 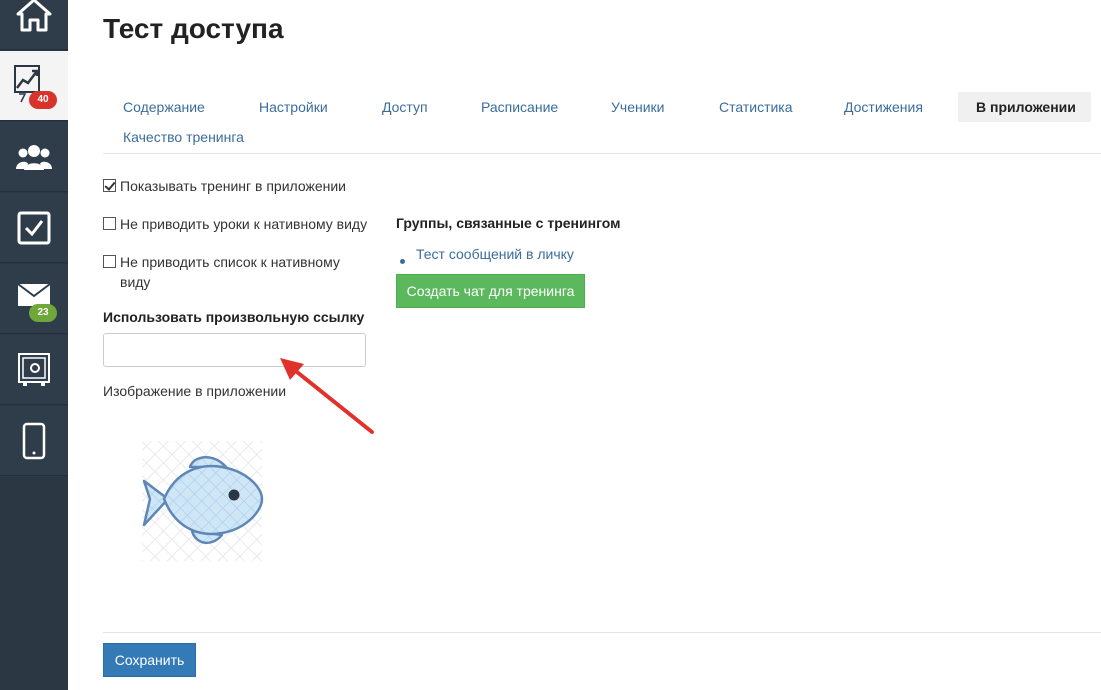 I want to click on no-native-lessons-row: Не приводить уроки к нативному виду, so click(x=243, y=224).